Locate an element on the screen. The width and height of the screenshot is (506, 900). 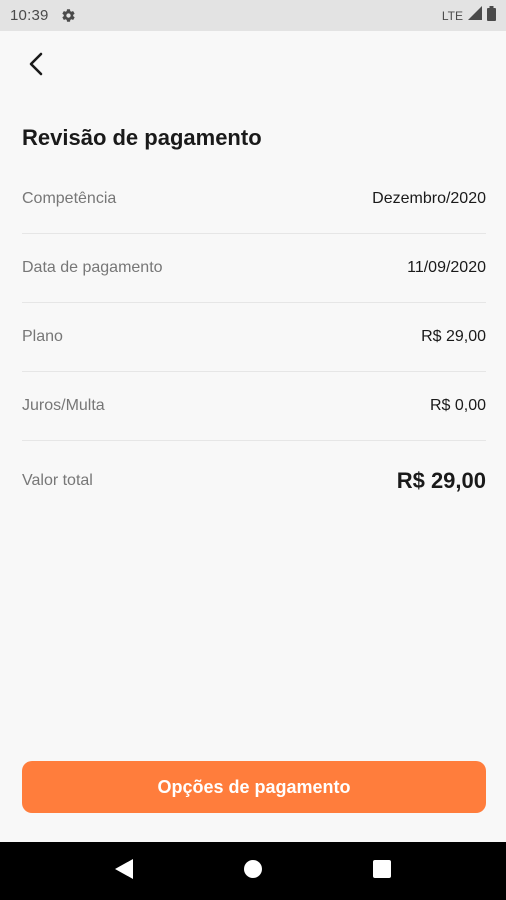
summary-row-plano: Plano R$ 29,00 is located at coordinates (254, 337).